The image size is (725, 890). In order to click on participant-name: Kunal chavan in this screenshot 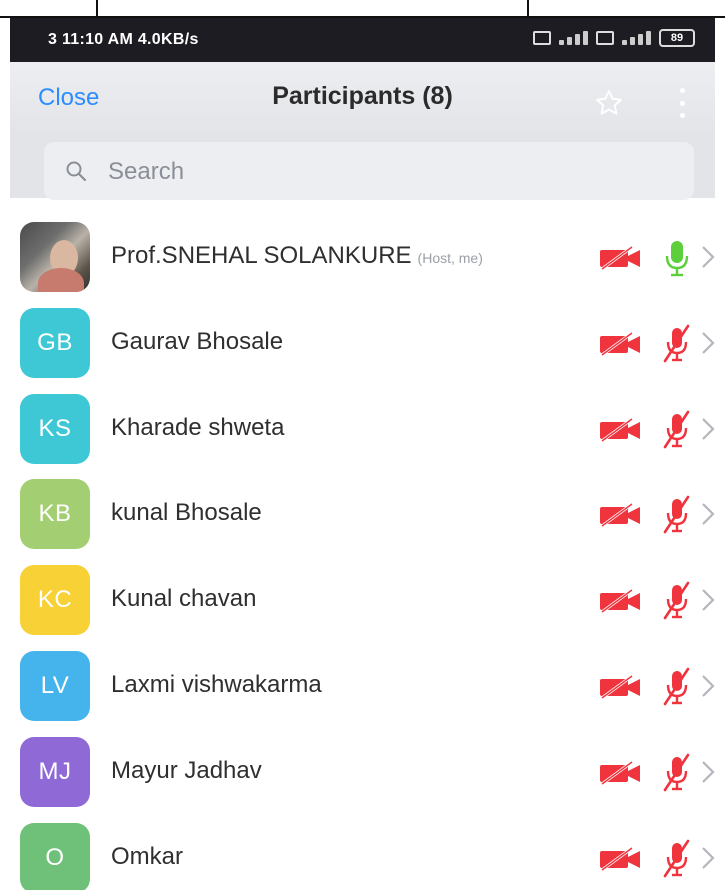, I will do `click(183, 599)`.